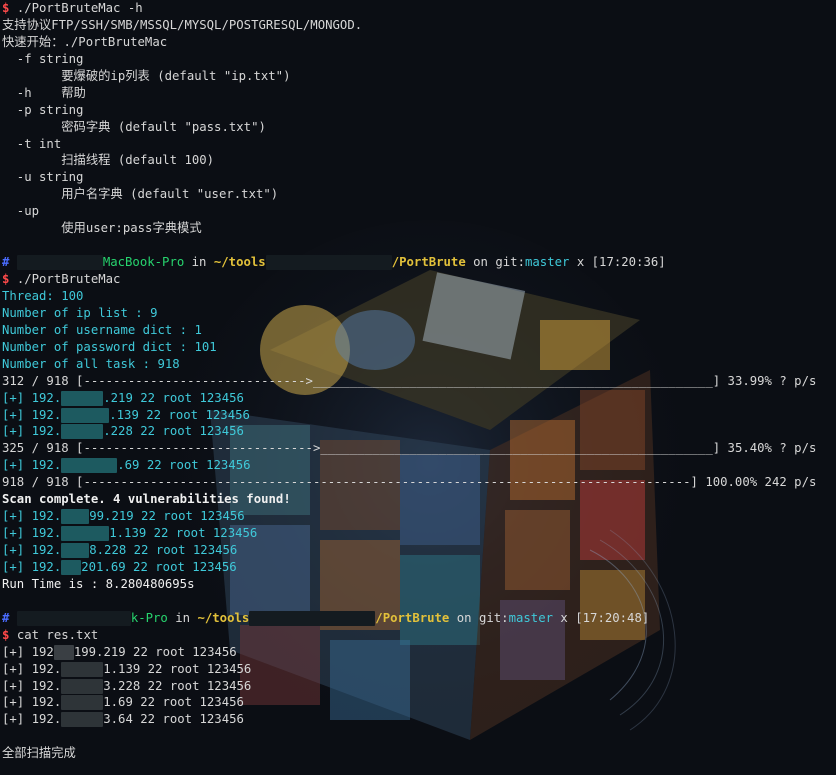 Image resolution: width=836 pixels, height=775 pixels. I want to click on hit-suffix: .69 22 root 123456, so click(184, 465).